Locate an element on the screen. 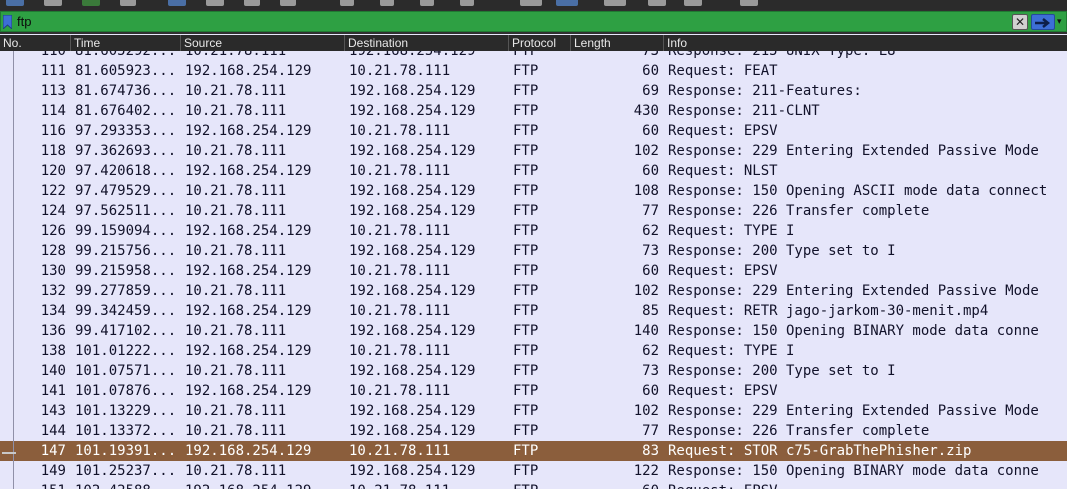  filter-history-dropdown-icon: ▾ is located at coordinates (1062, 22).